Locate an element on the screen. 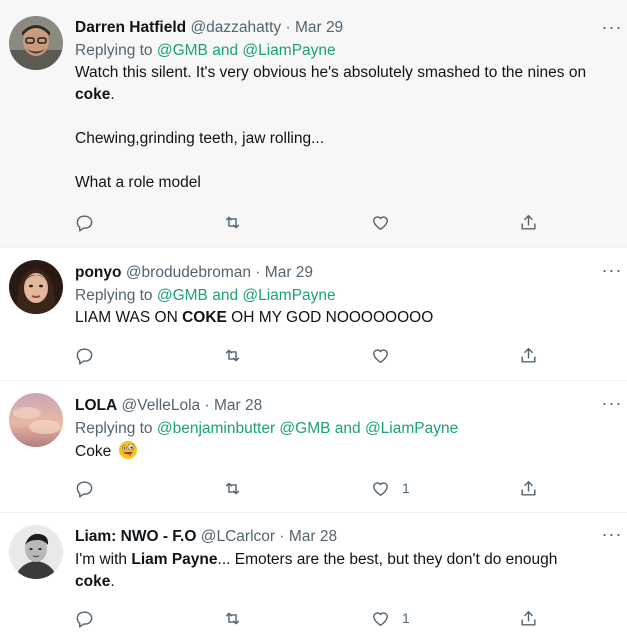 Image resolution: width=627 pixels, height=640 pixels. user-handle: @brodudebroman is located at coordinates (188, 272).